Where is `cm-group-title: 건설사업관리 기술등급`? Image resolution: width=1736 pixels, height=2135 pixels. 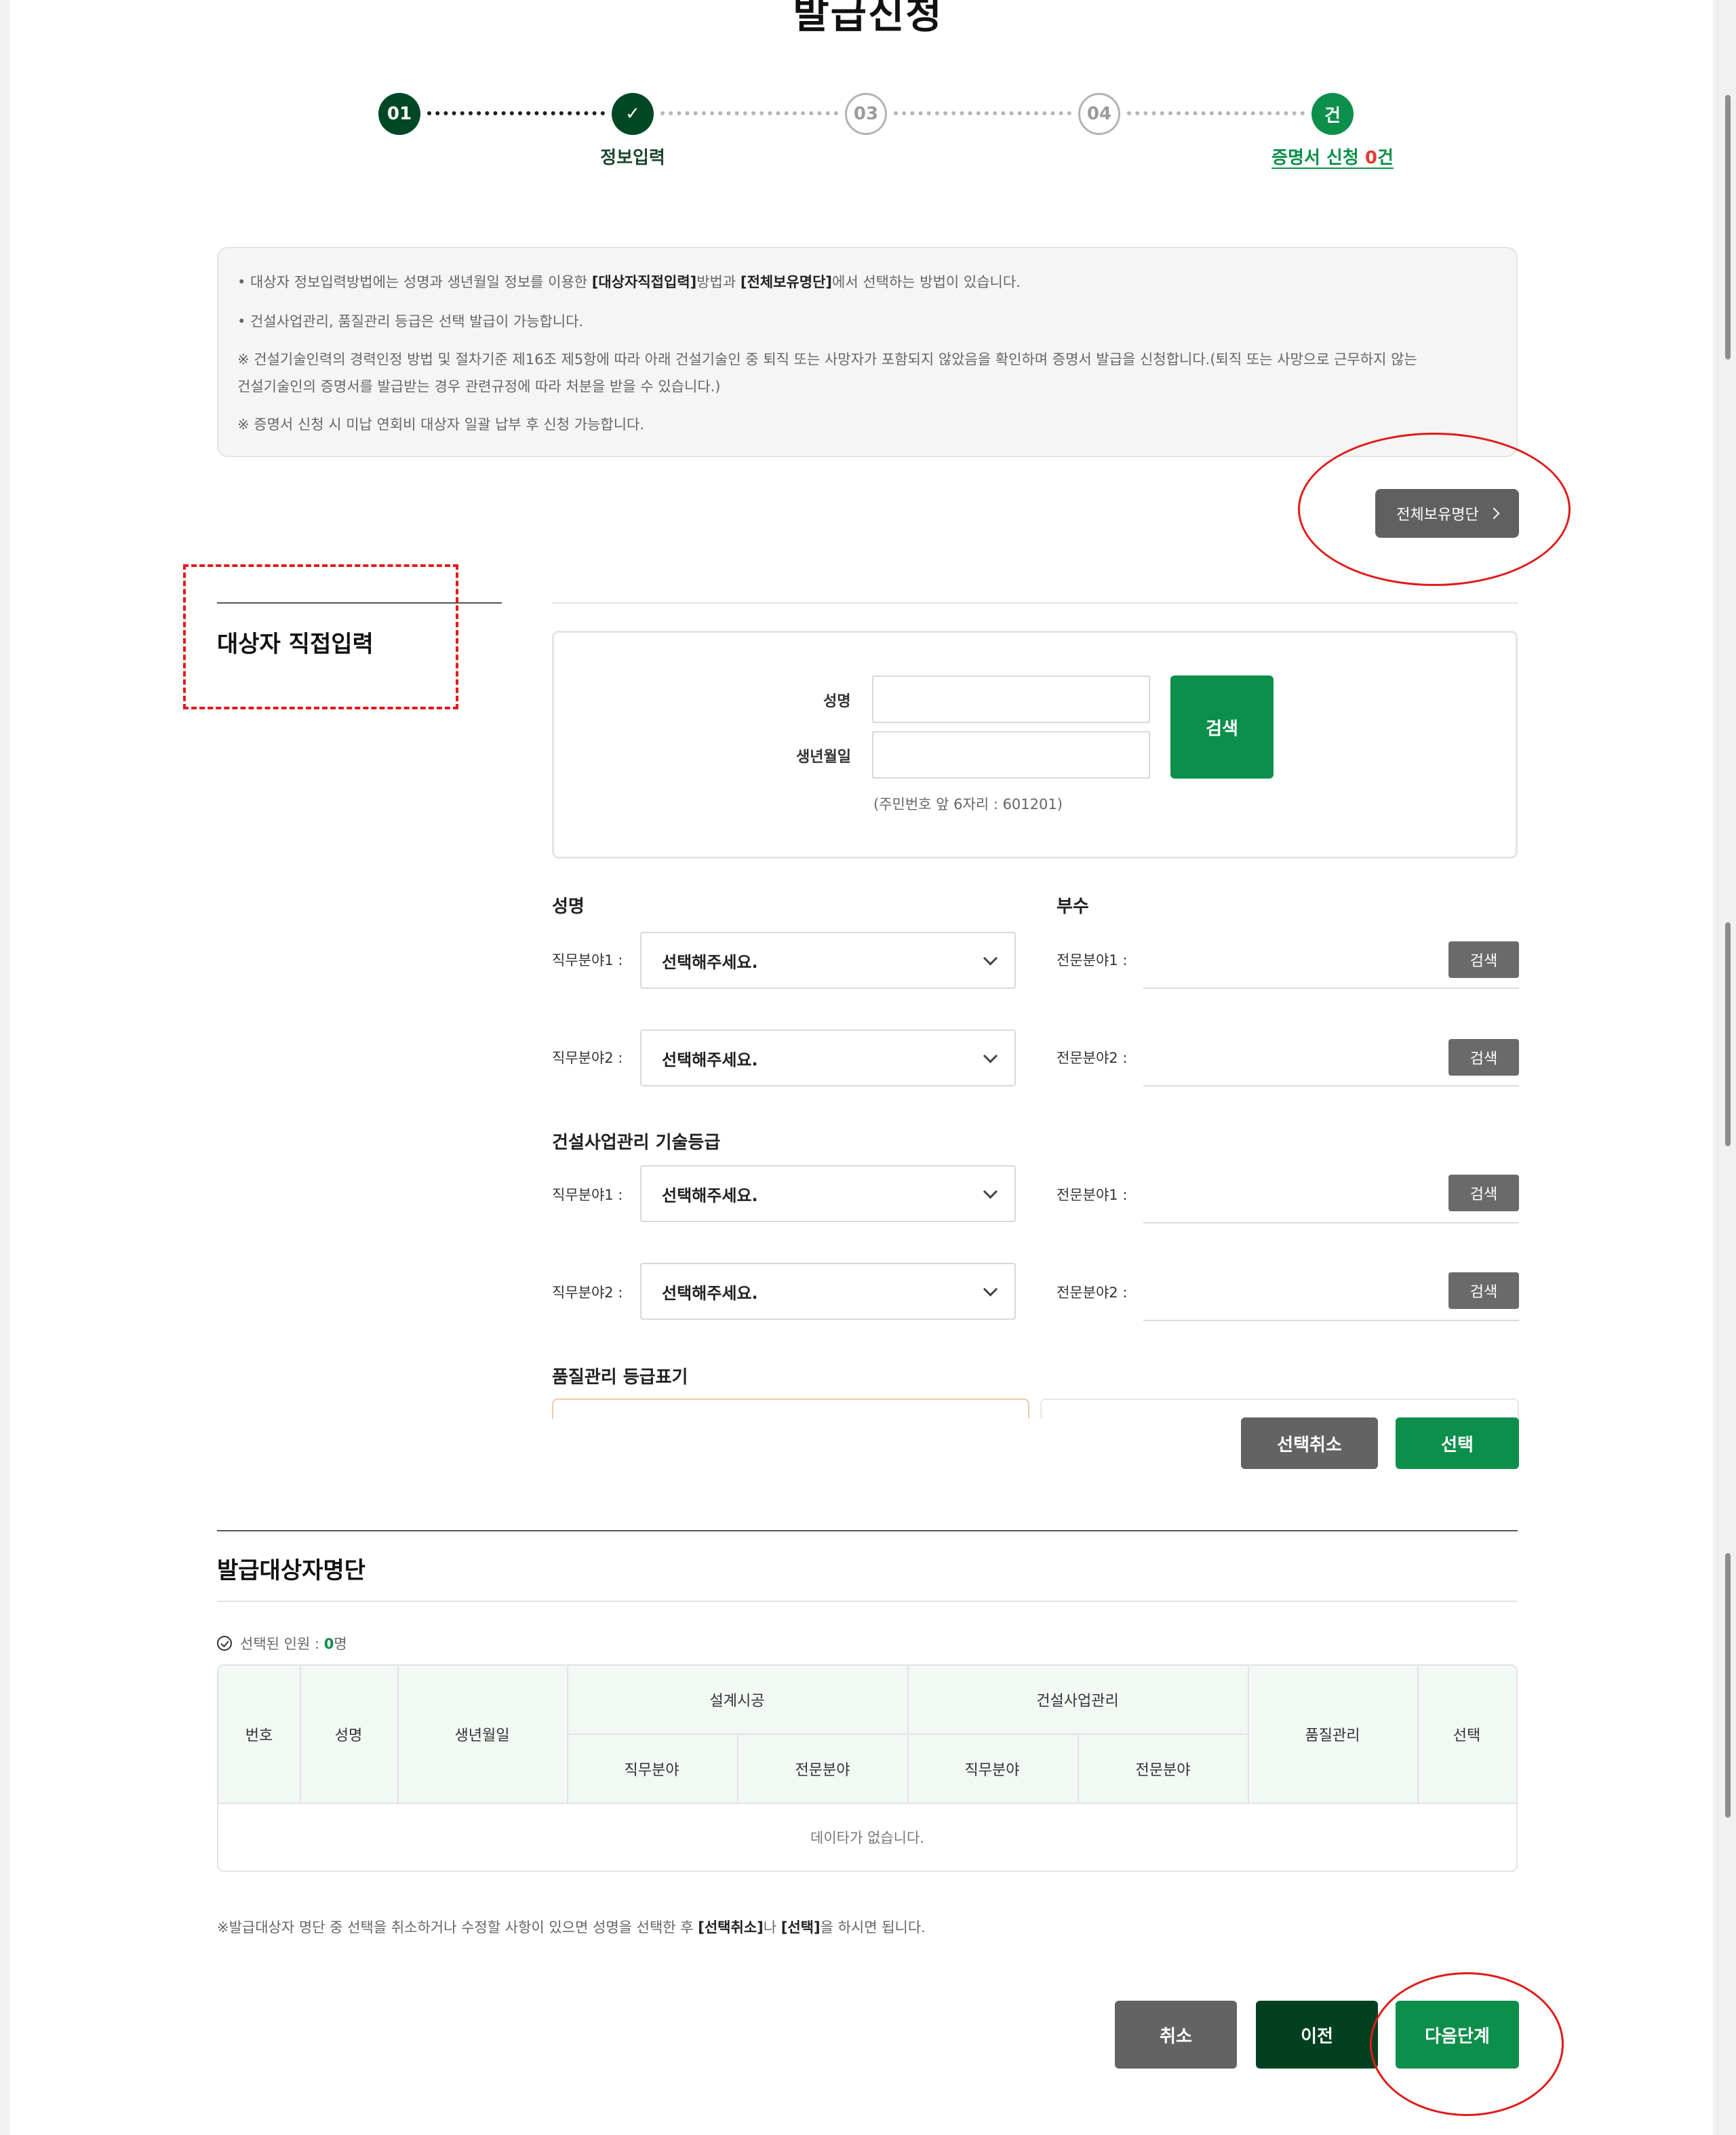
cm-group-title: 건설사업관리 기술등급 is located at coordinates (636, 1143).